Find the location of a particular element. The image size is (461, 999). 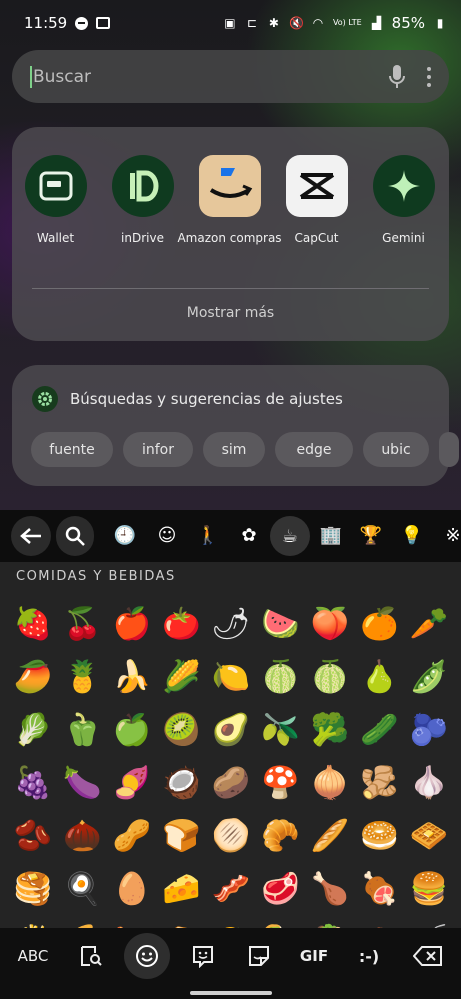

emoji-key: 🍋 is located at coordinates (231, 677).